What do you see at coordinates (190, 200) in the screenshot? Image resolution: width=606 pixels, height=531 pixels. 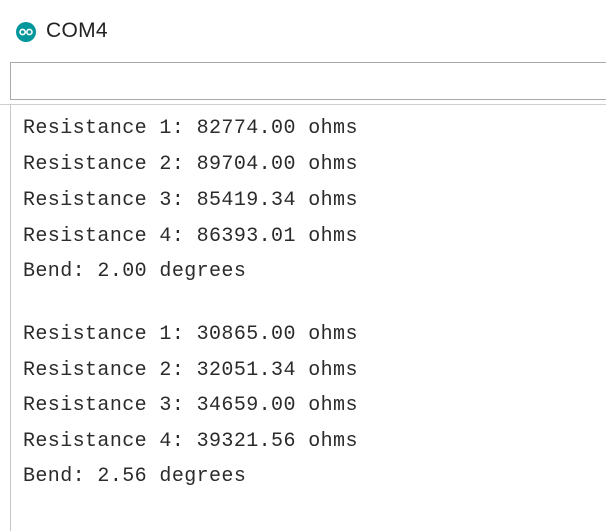 I see `output-line: Resistance 3: 85419.34 ohms` at bounding box center [190, 200].